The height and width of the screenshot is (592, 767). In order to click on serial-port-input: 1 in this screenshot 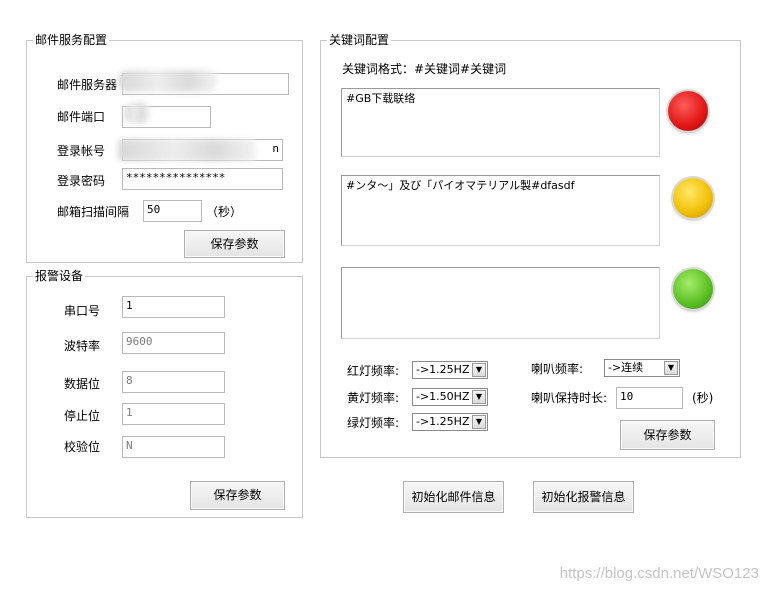, I will do `click(173, 307)`.